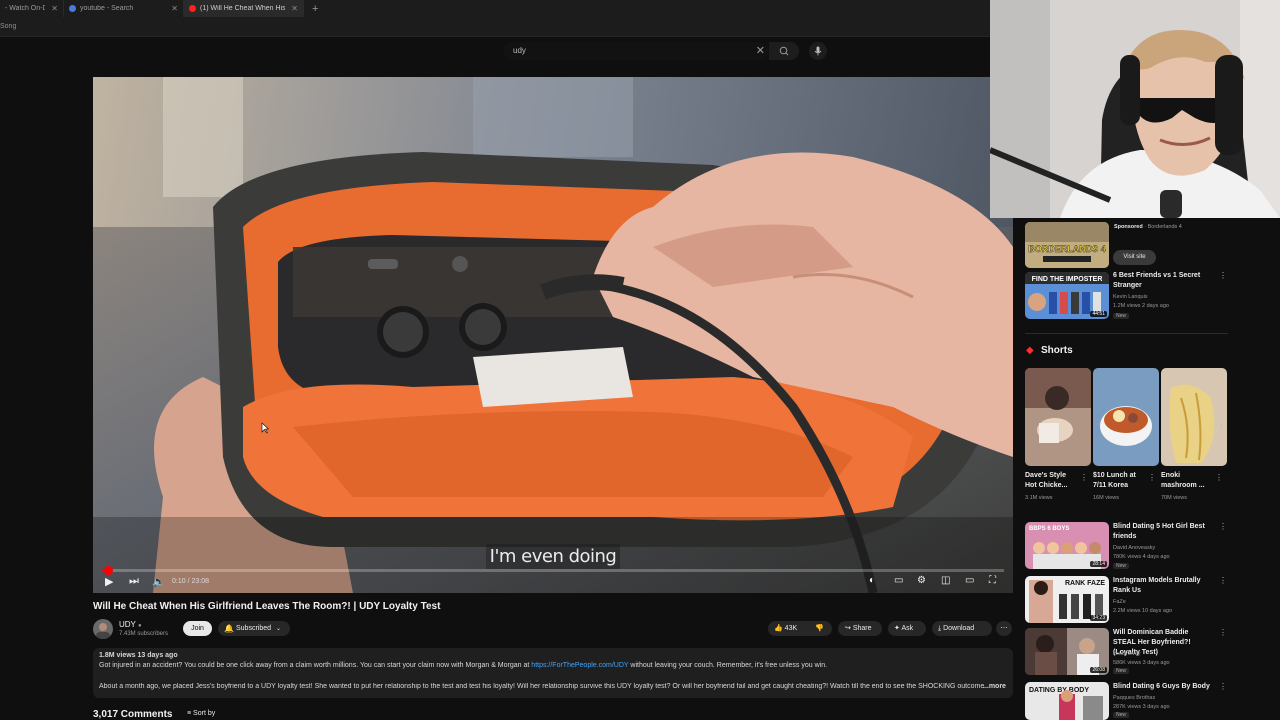 Image resolution: width=1280 pixels, height=720 pixels. I want to click on video-title: Blind Dating 6 Guys By Body, so click(1163, 687).